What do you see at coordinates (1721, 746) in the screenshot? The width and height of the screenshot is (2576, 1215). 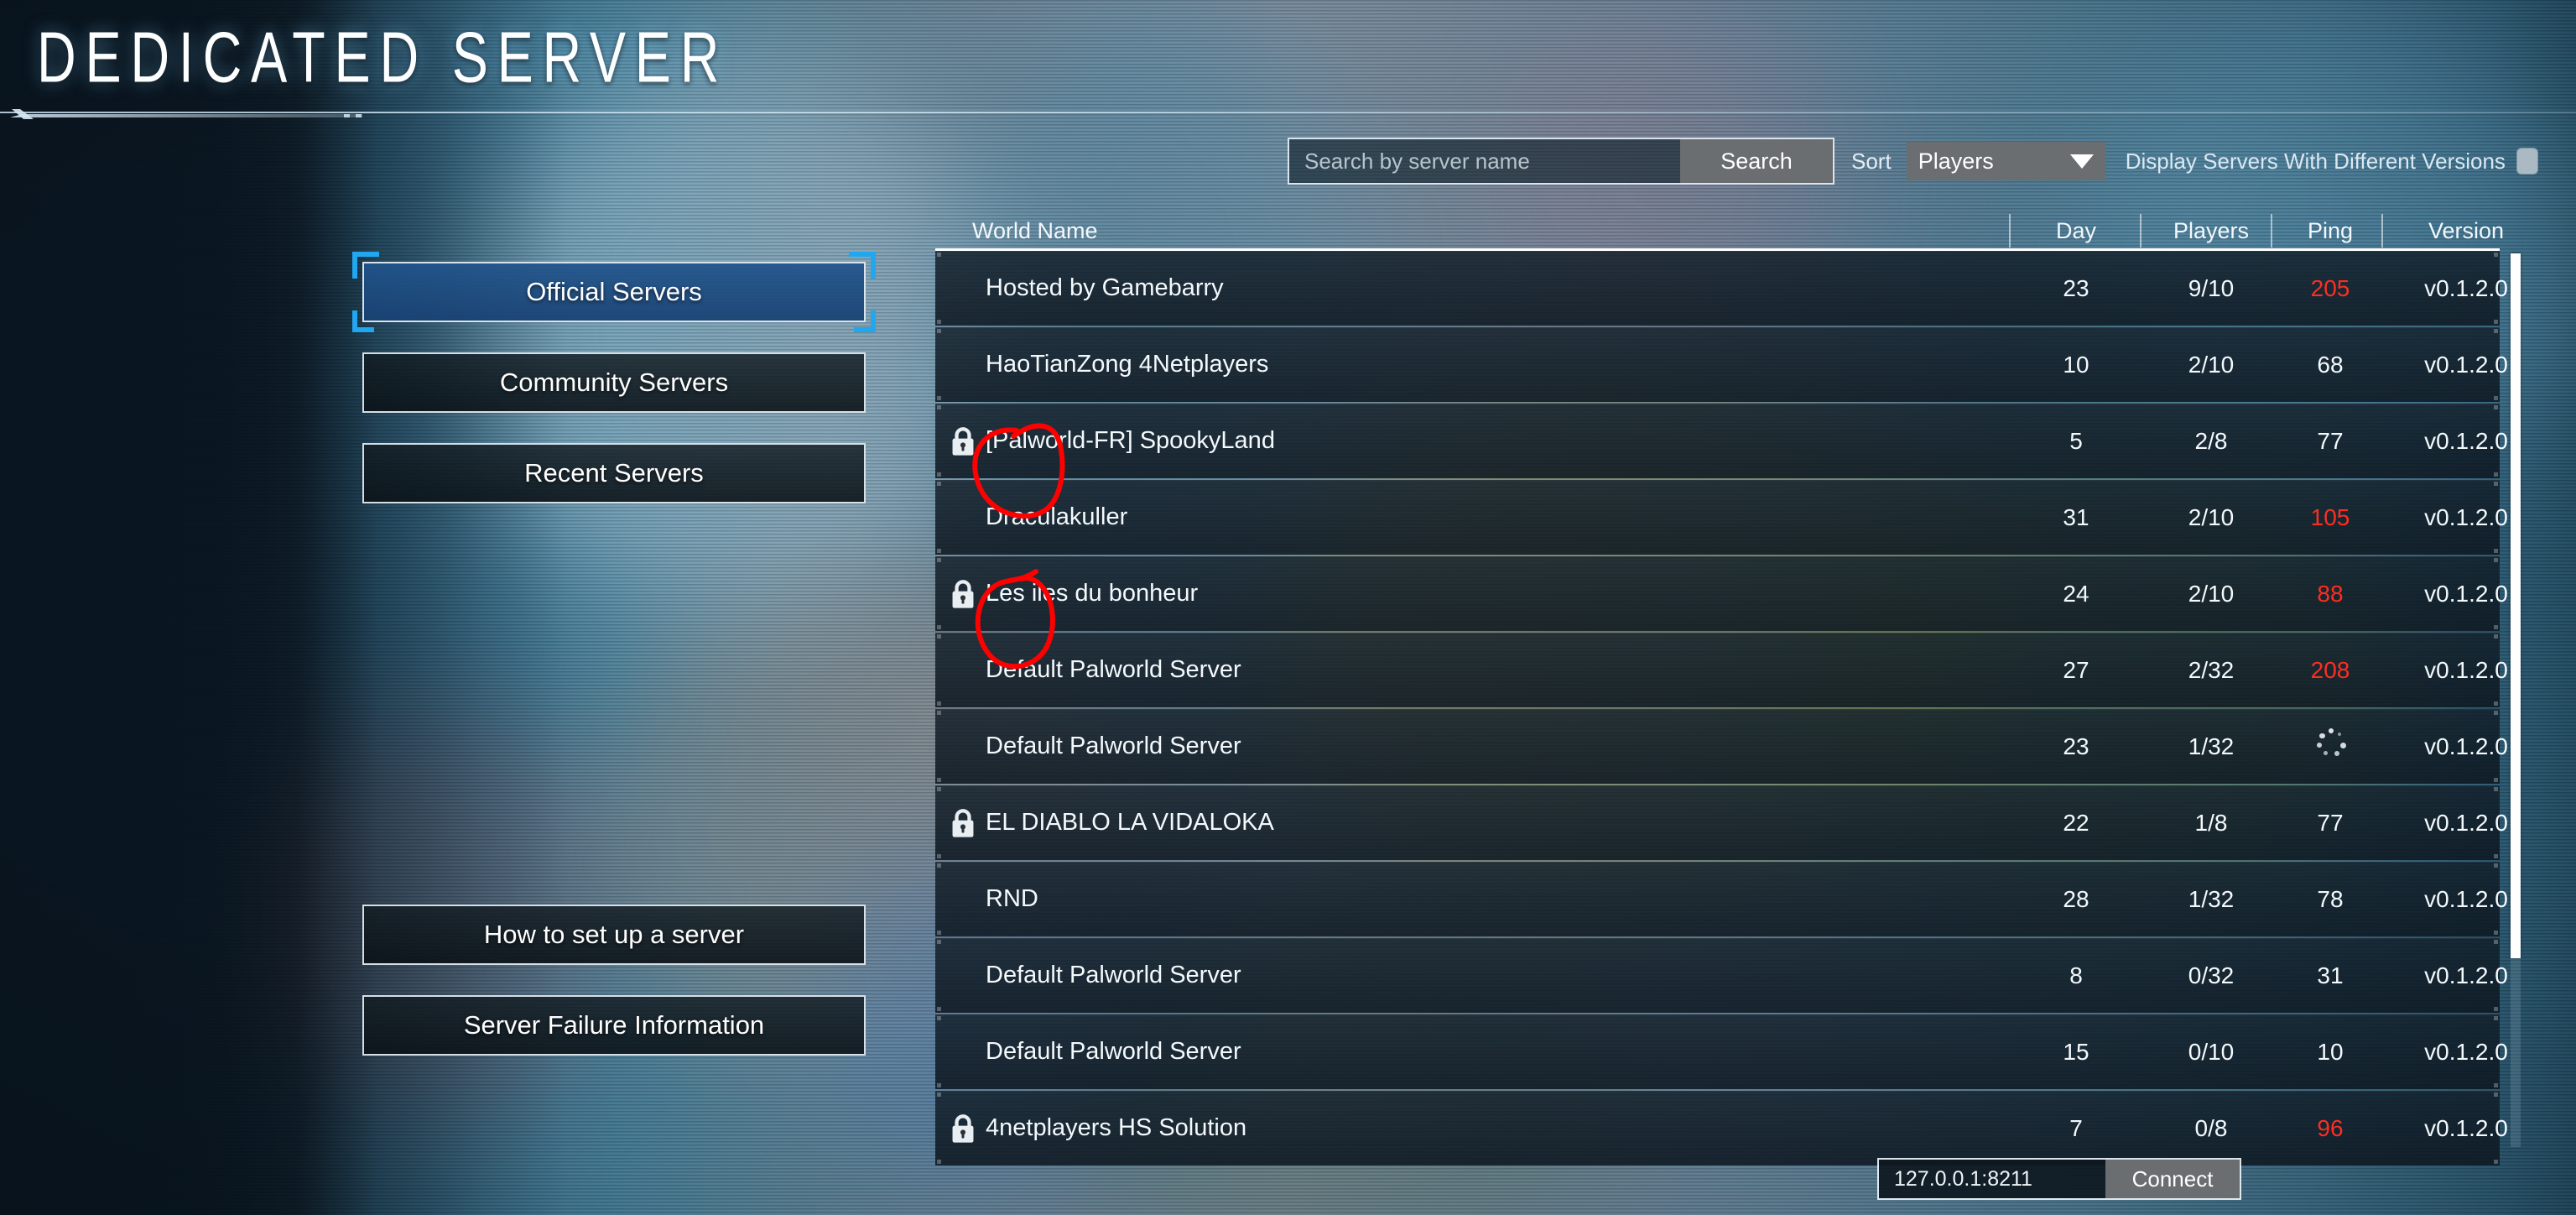 I see `server-row: Default Palworld Server 23 1/32 v0.1.2.0` at bounding box center [1721, 746].